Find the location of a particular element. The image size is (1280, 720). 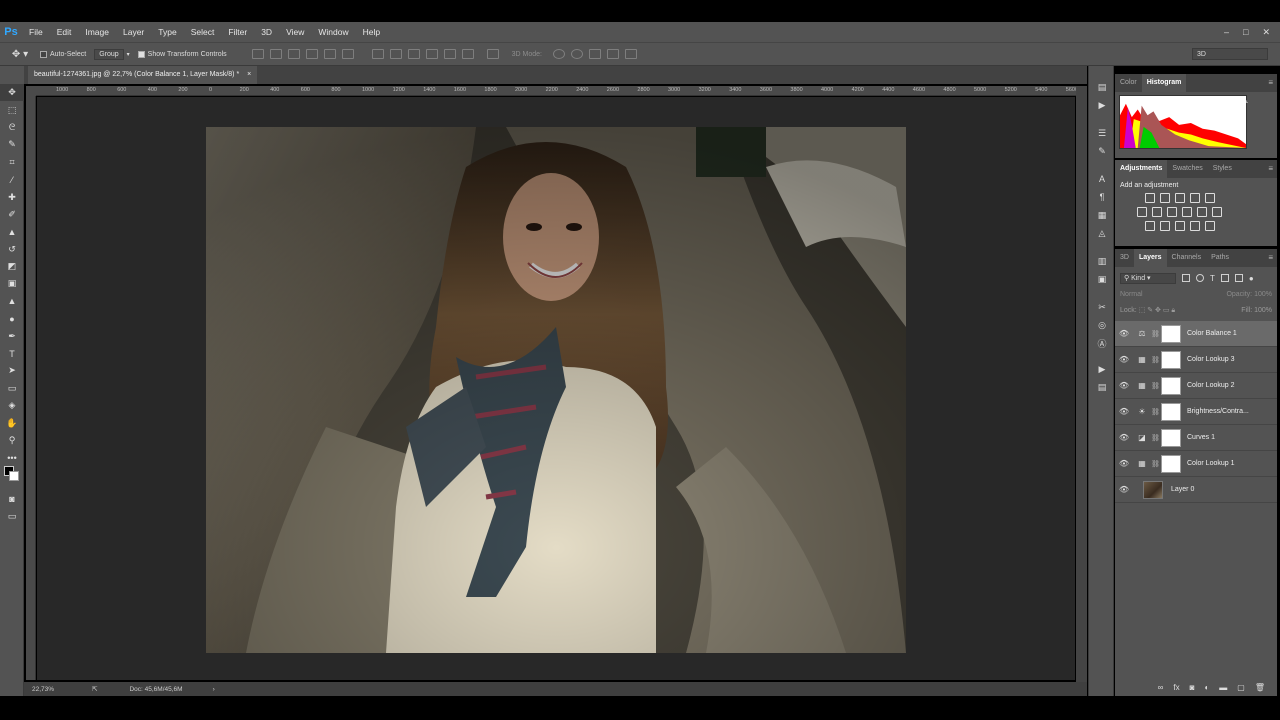

workspace-dropdown: 3D is located at coordinates (1230, 54).